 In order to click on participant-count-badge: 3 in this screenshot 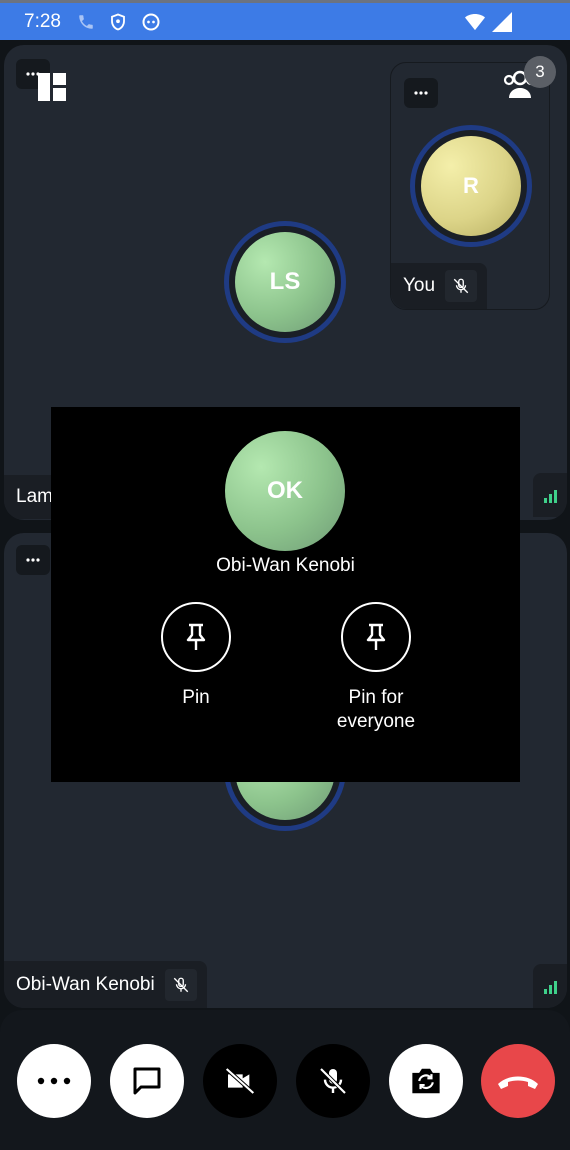, I will do `click(540, 72)`.